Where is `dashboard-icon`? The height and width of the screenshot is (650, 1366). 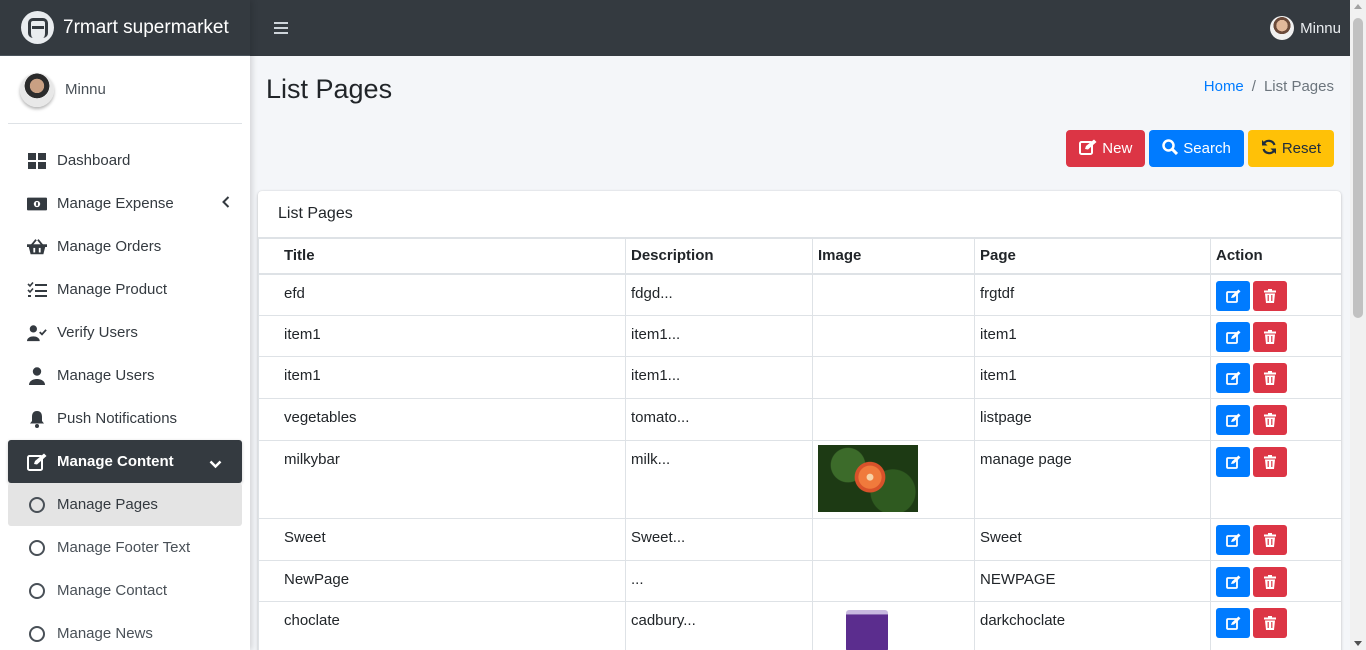 dashboard-icon is located at coordinates (37, 161).